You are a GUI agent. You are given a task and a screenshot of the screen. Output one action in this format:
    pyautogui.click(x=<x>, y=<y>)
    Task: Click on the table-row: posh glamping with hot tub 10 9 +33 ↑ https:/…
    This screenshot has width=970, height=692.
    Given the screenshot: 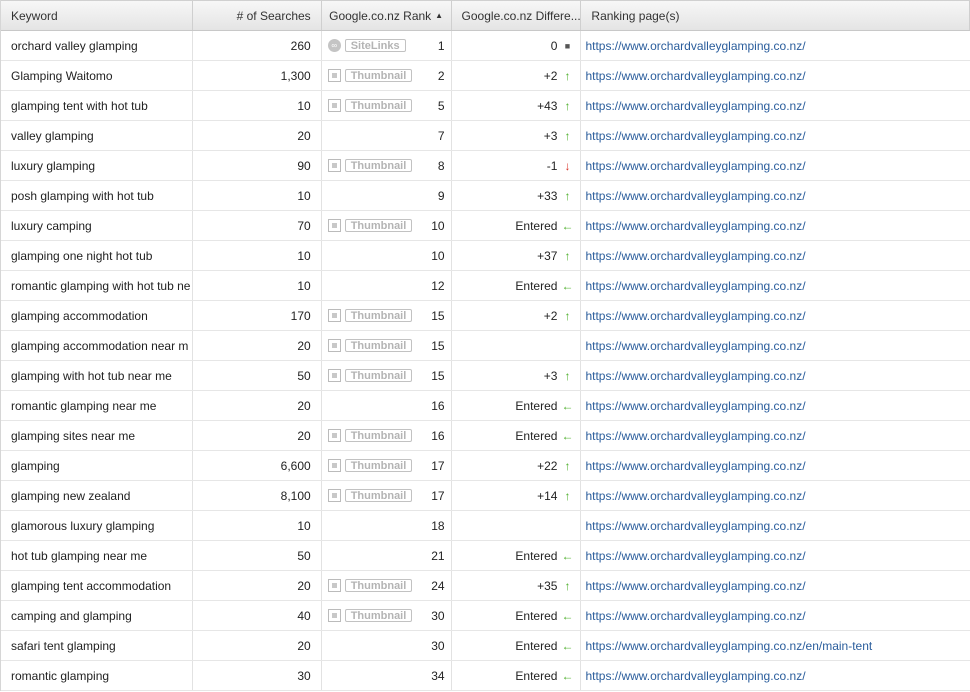 What is the action you would take?
    pyautogui.click(x=485, y=196)
    